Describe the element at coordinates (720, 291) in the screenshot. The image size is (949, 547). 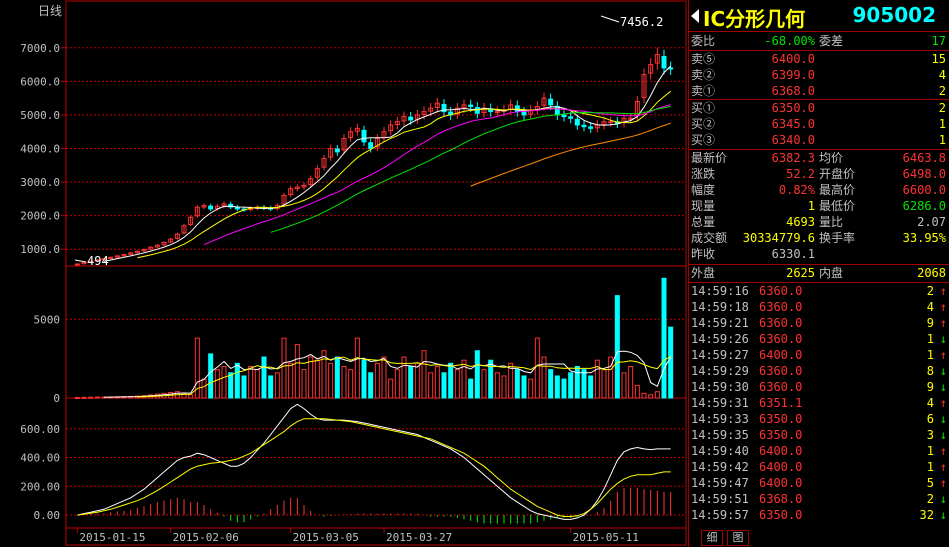
I see `tick-time: 14:59:16` at that location.